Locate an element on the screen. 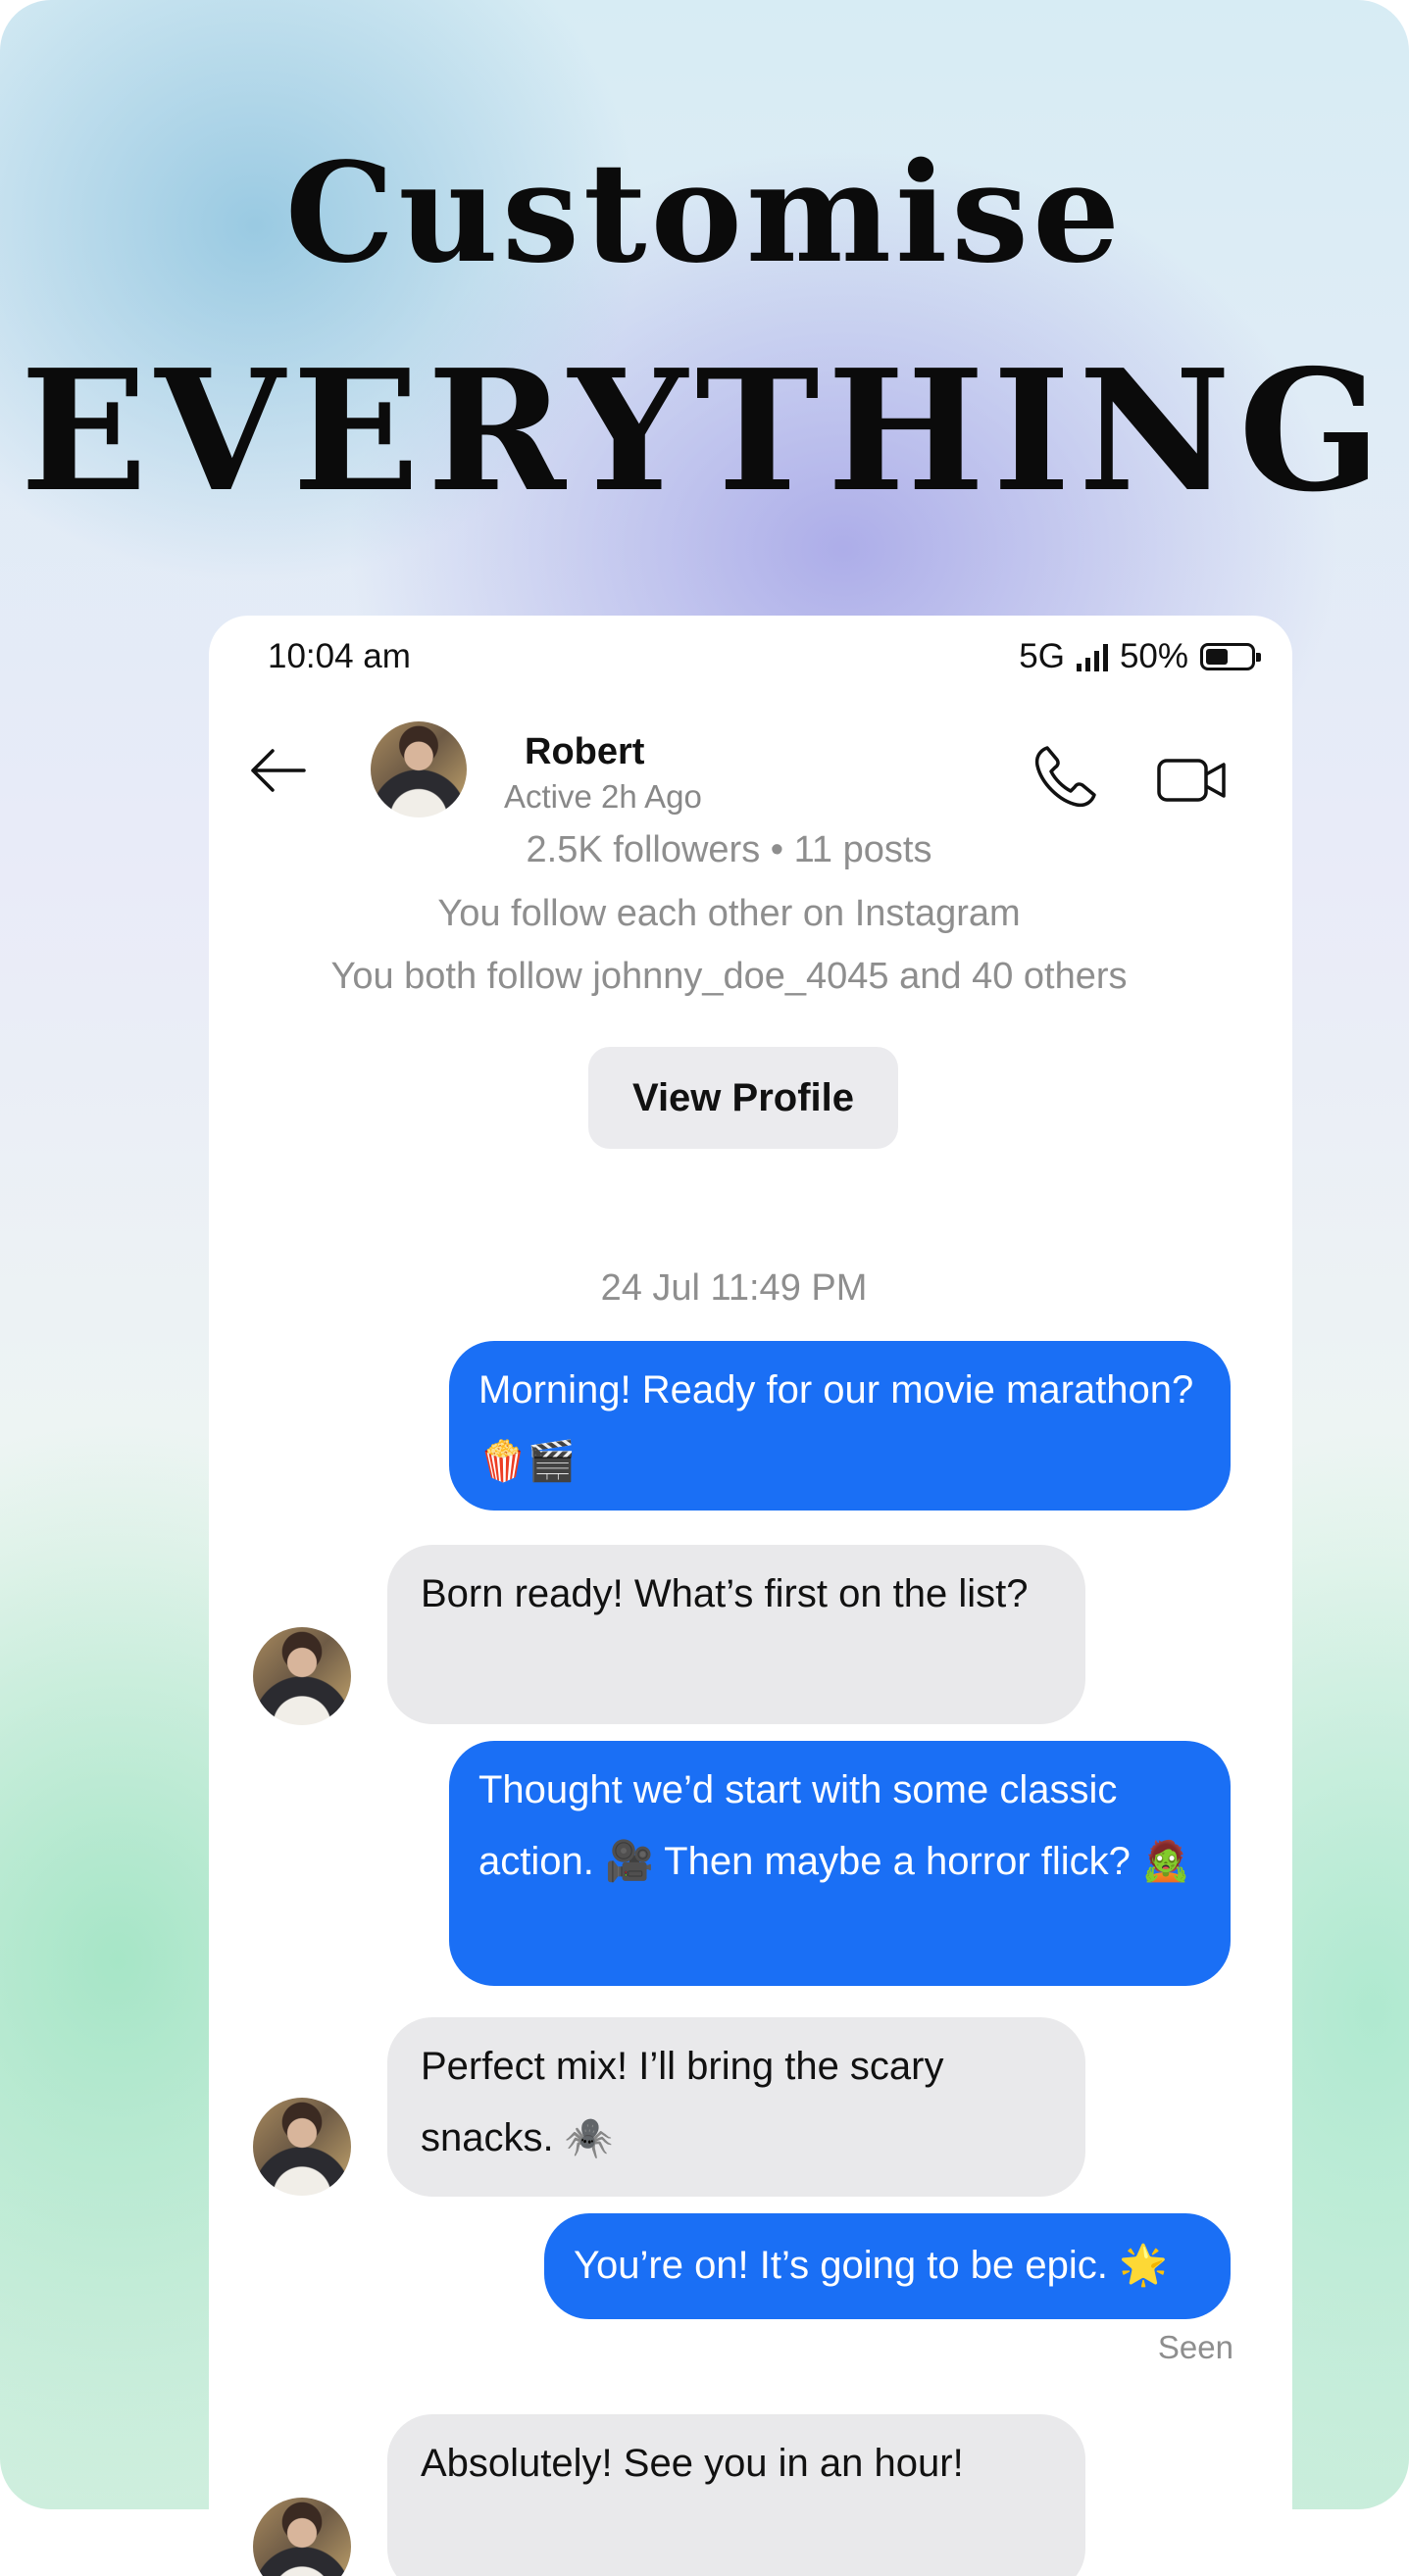  status-indicators: 5G 50% is located at coordinates (1140, 656).